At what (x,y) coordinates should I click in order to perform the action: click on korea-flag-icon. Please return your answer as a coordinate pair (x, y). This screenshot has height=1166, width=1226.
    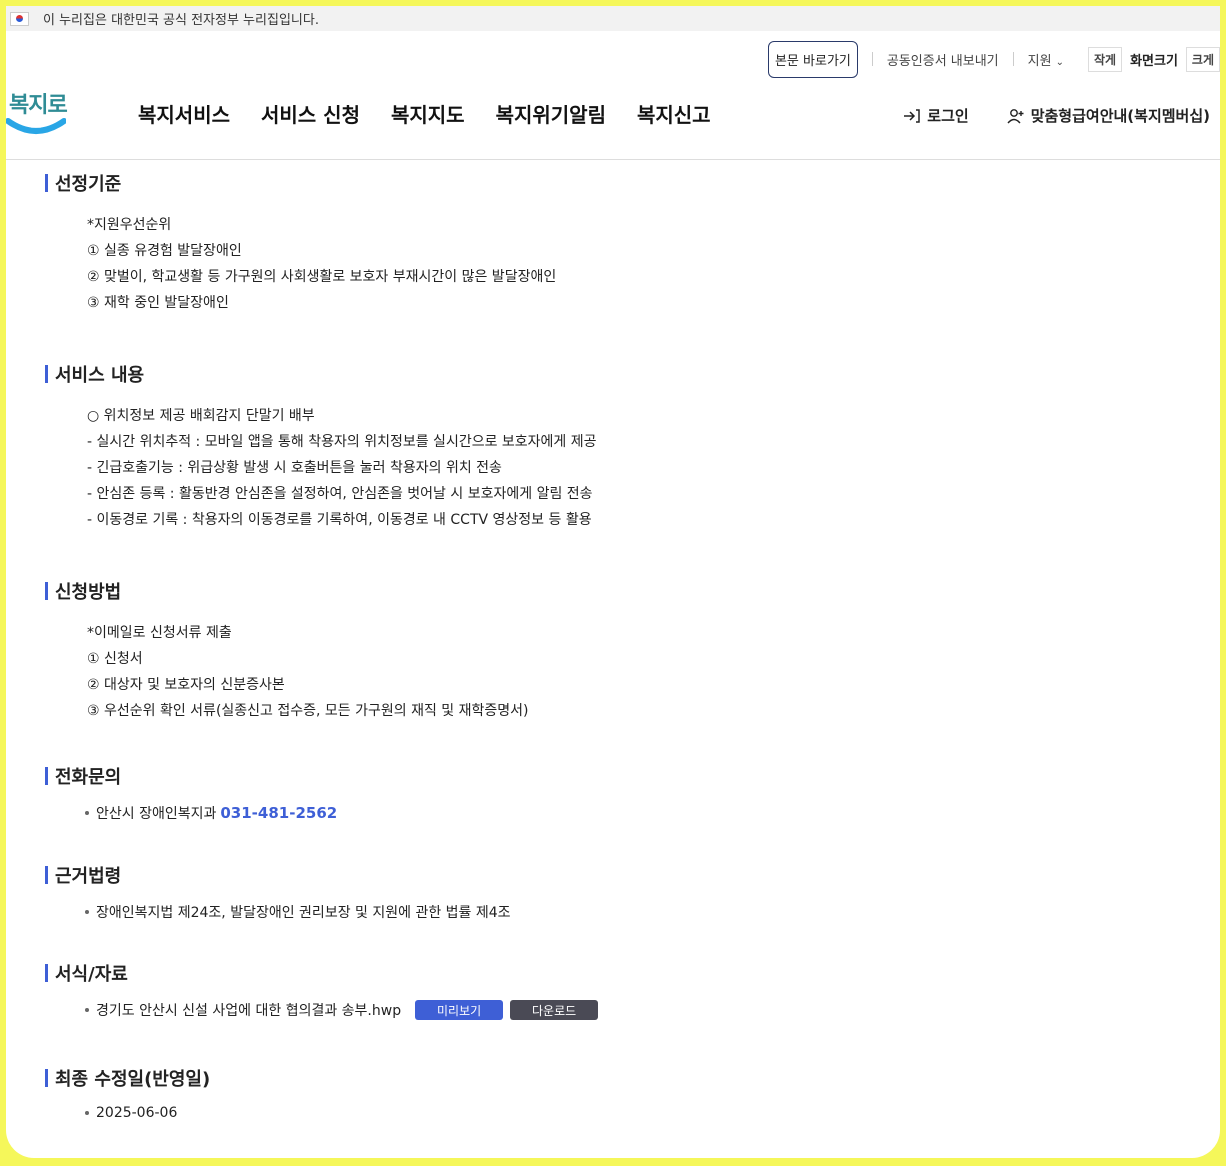
    Looking at the image, I should click on (19, 18).